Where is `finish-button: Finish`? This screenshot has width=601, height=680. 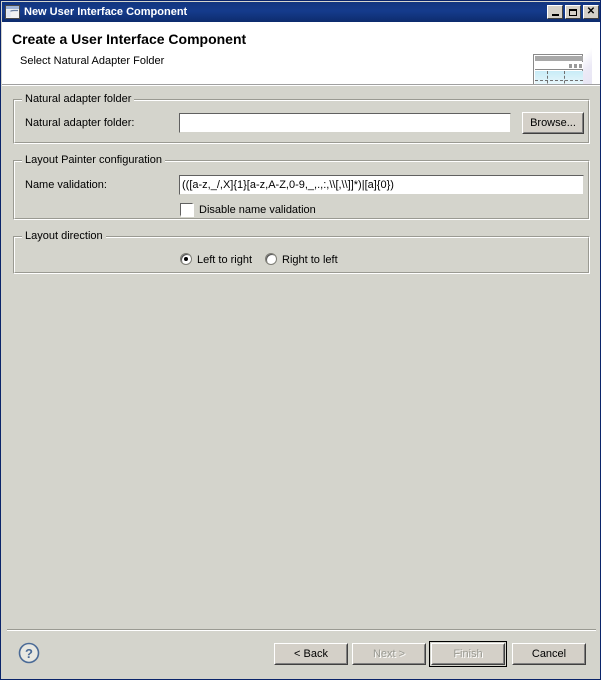
finish-button: Finish is located at coordinates (468, 654).